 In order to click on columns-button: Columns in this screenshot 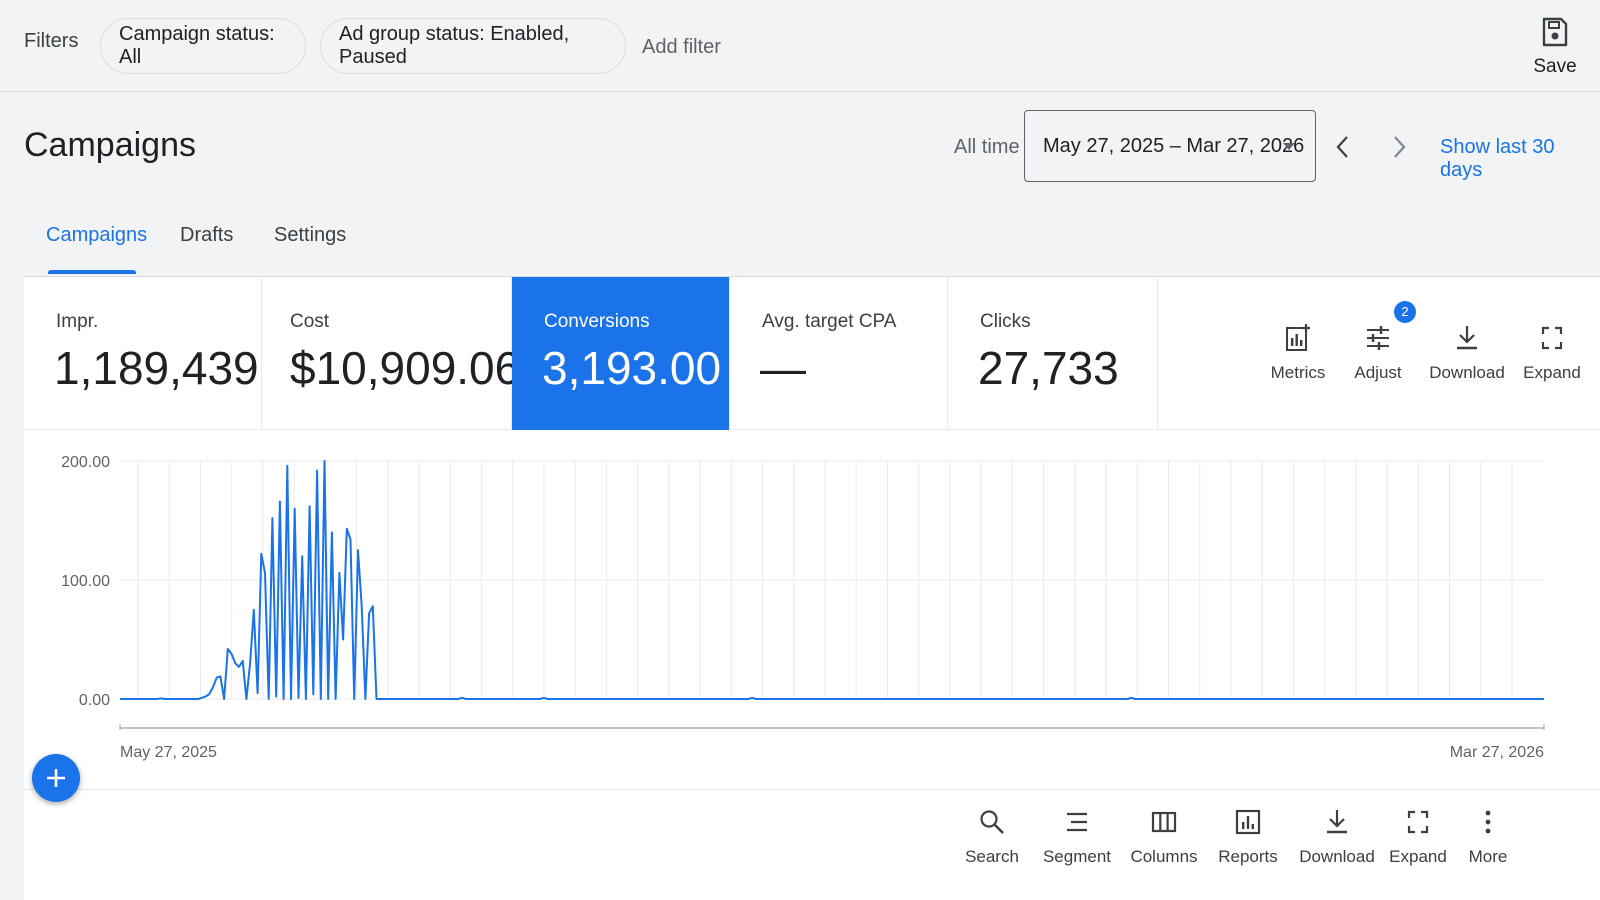, I will do `click(1164, 837)`.